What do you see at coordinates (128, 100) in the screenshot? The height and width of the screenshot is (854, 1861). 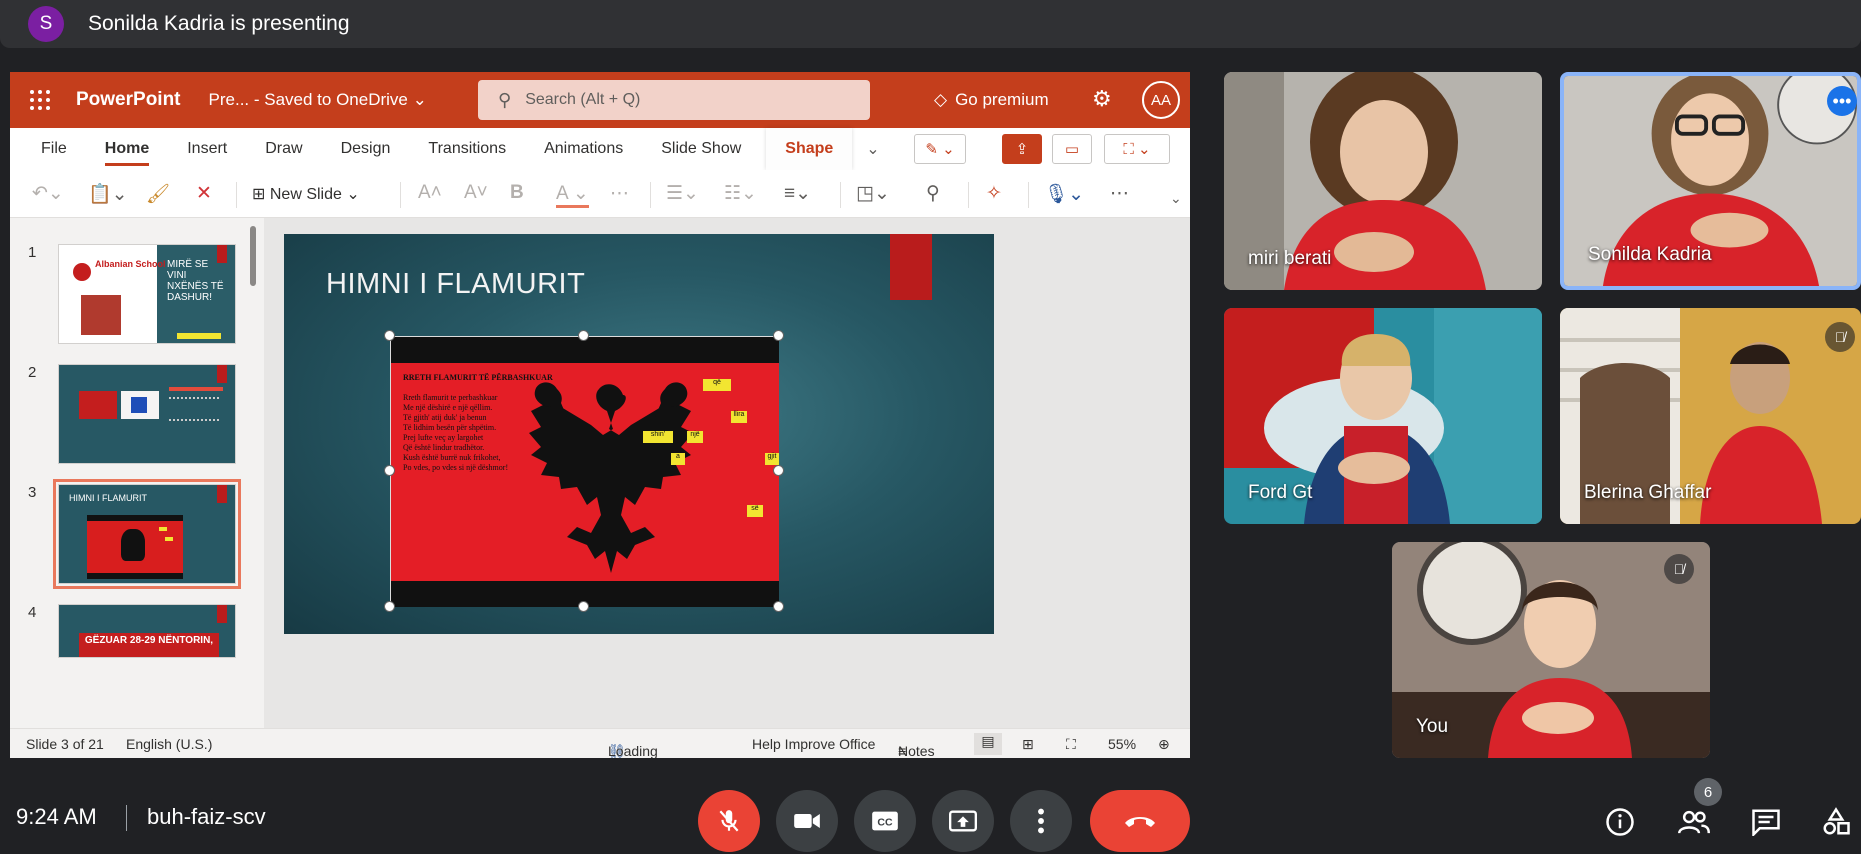 I see `ppt-app-name: PowerPoint` at bounding box center [128, 100].